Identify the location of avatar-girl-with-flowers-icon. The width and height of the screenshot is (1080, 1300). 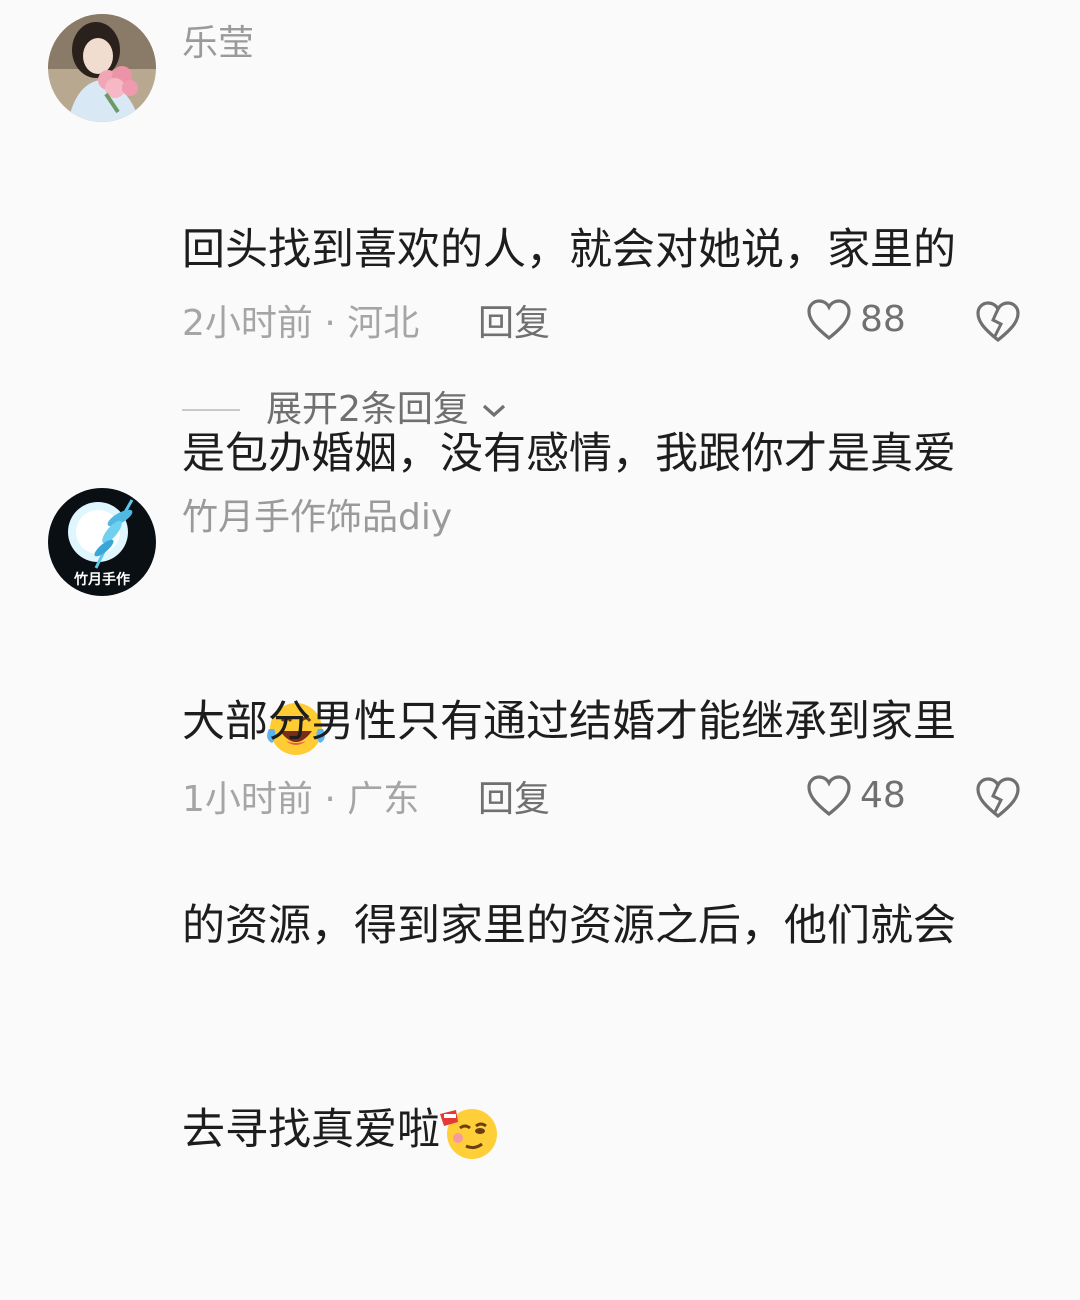
(102, 68).